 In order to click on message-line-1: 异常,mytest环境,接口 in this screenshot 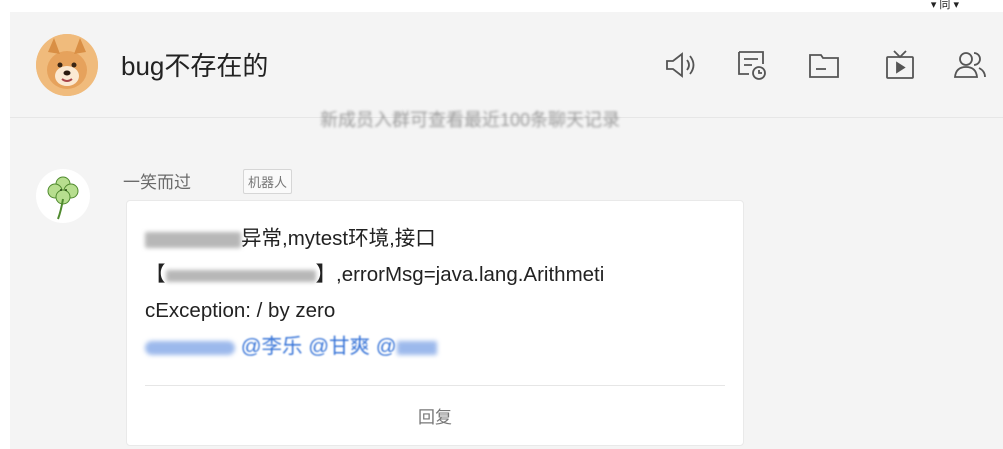, I will do `click(440, 239)`.